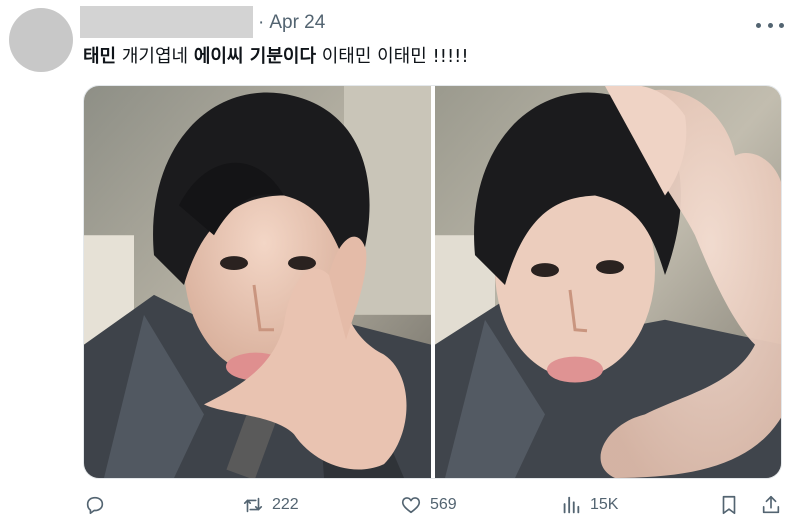 The height and width of the screenshot is (530, 795). I want to click on action-bar: 222 569 15K, so click(397, 510).